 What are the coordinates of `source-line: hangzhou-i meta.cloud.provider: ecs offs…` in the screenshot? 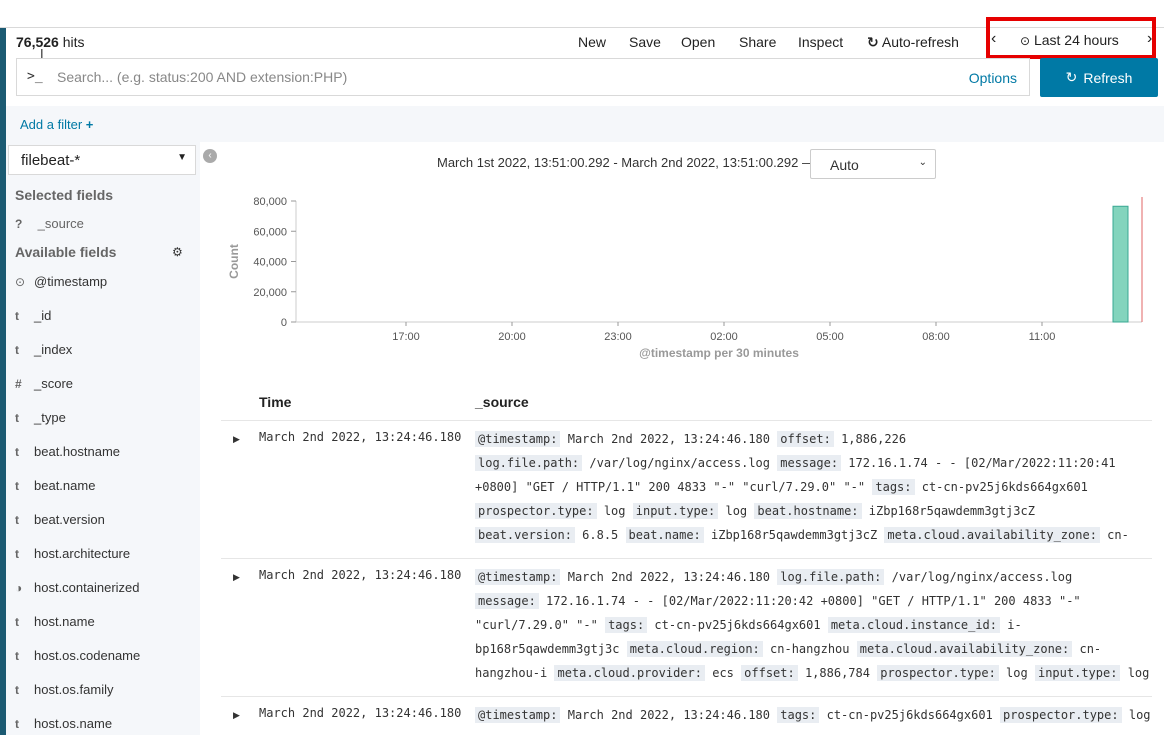 It's located at (815, 673).